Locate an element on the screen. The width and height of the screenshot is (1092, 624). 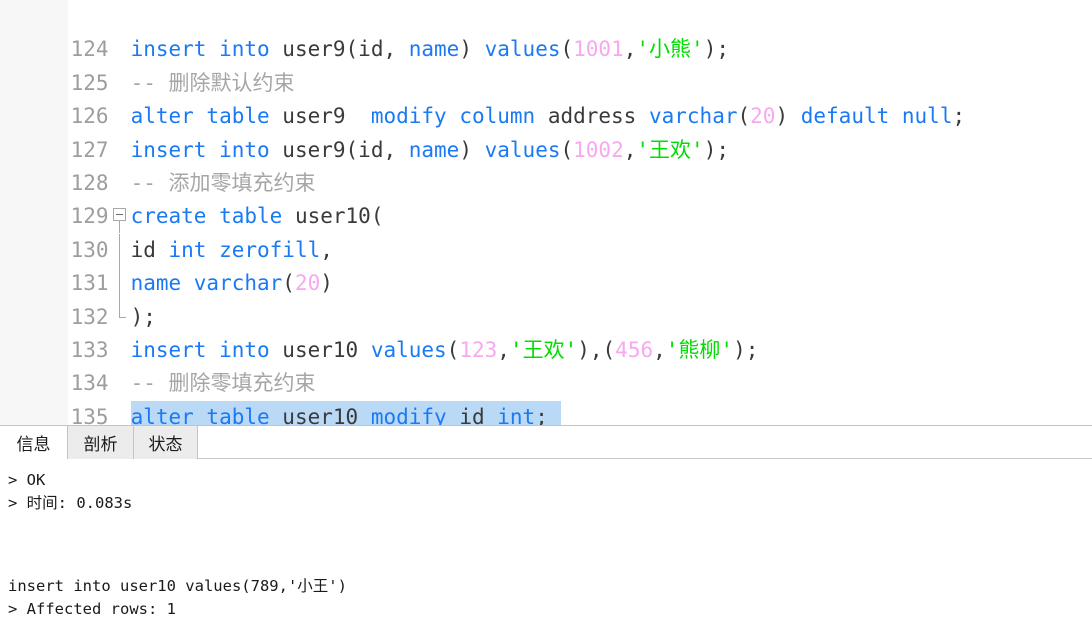
tab-label: 信息 is located at coordinates (33, 445).